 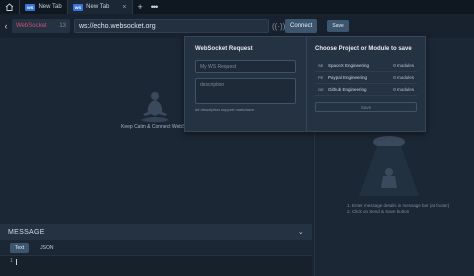 What do you see at coordinates (224, 49) in the screenshot?
I see `request-title: WebSocket Request` at bounding box center [224, 49].